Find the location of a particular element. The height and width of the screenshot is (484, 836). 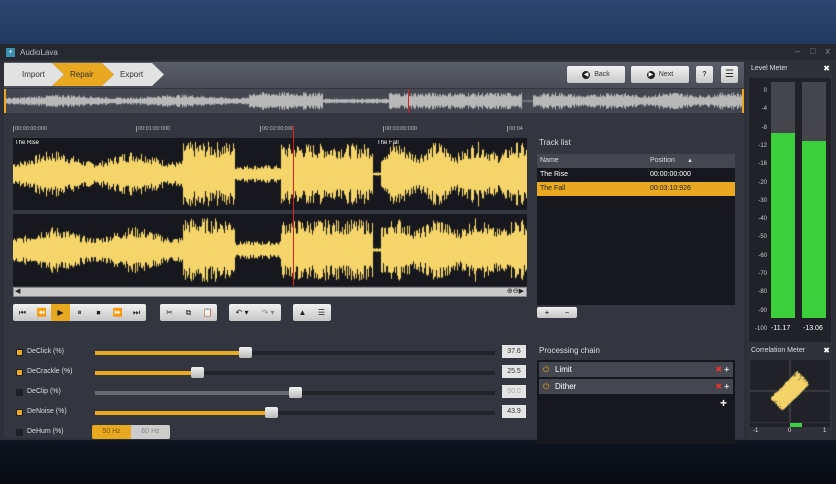

track-list-header: Name Position ▲ is located at coordinates (636, 161).